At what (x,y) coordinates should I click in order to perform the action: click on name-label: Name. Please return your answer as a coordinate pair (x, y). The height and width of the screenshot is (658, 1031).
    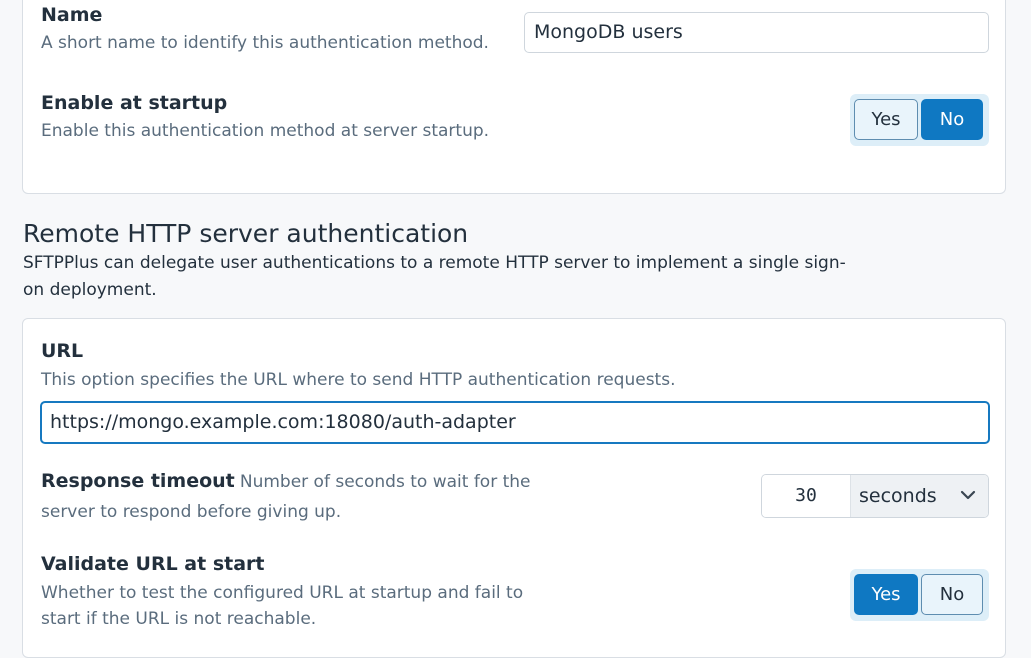
    Looking at the image, I should click on (72, 15).